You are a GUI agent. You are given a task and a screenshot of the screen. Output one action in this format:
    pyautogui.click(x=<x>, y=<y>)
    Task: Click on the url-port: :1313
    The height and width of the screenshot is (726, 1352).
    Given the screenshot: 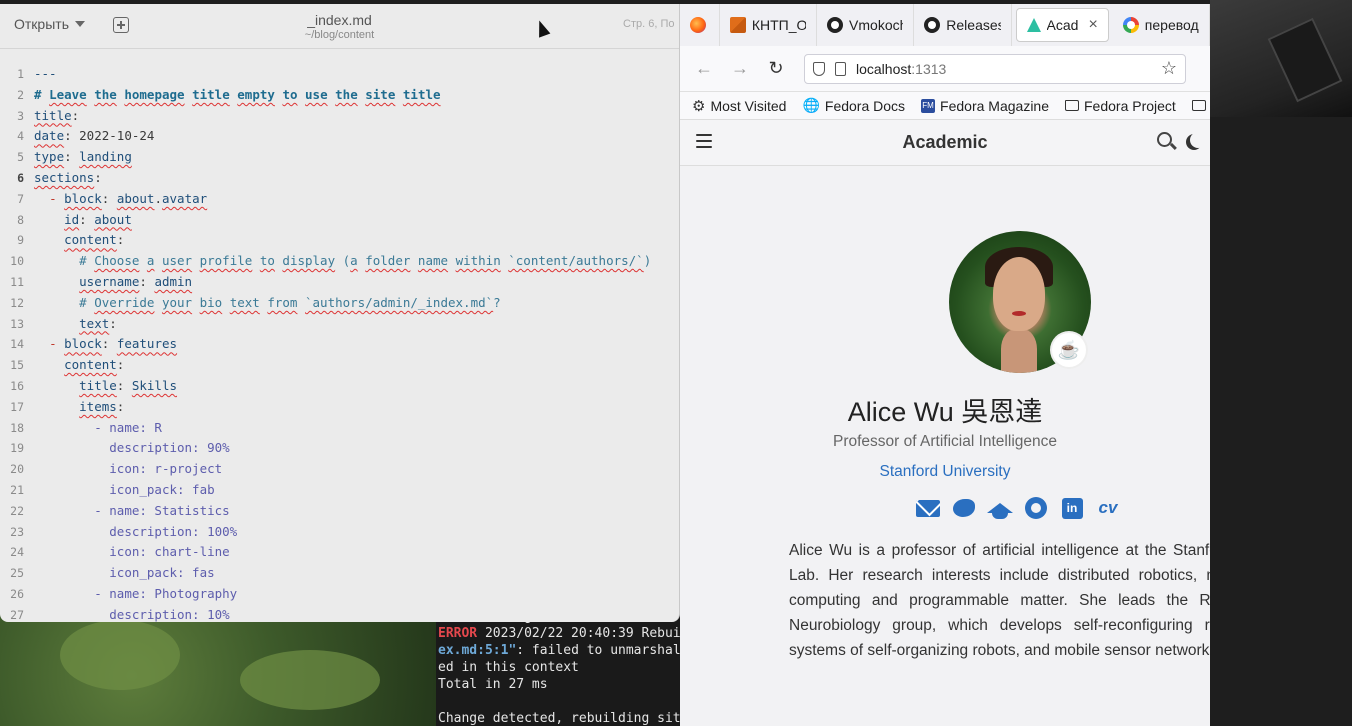 What is the action you would take?
    pyautogui.click(x=929, y=68)
    